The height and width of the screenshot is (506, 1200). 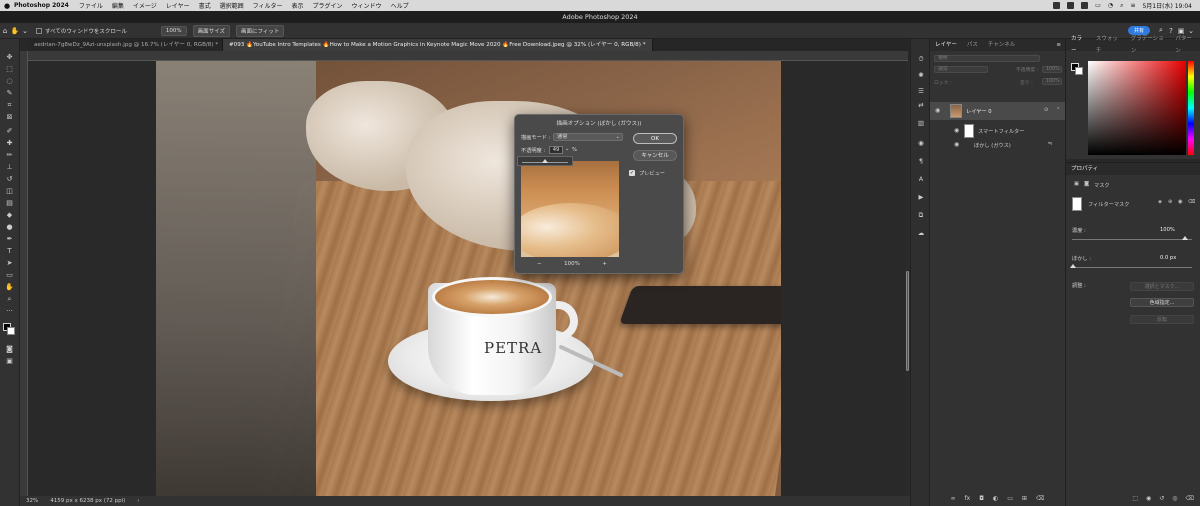 I want to click on zoom-out-icon: −, so click(x=539, y=264).